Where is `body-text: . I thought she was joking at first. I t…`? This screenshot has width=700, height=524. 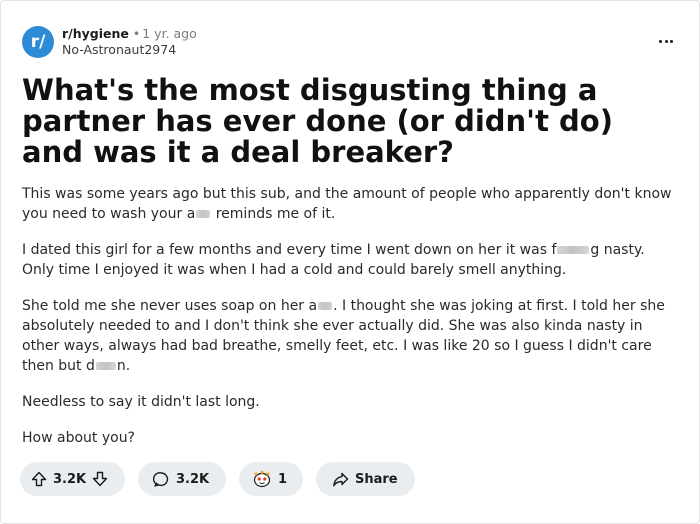 body-text: . I thought she was joking at first. I t… is located at coordinates (499, 306).